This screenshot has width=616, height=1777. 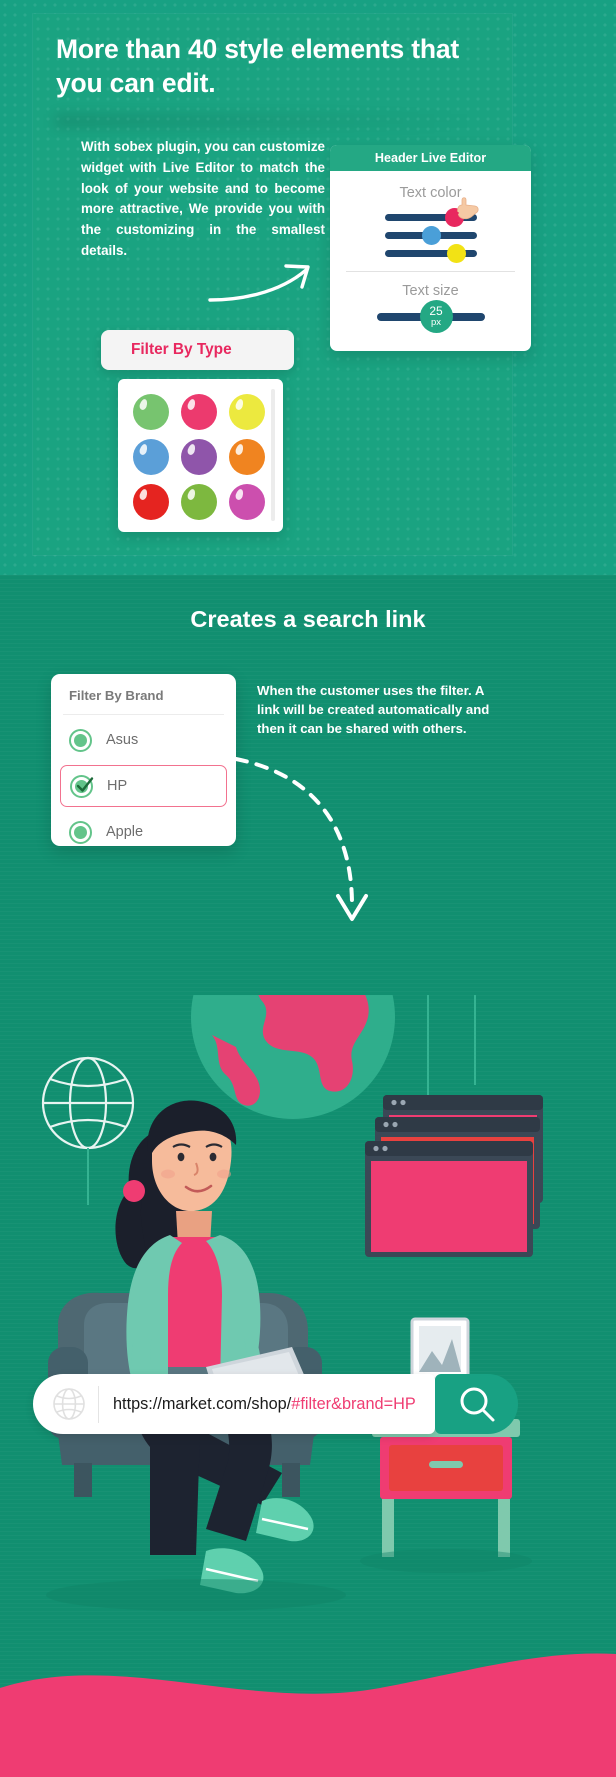 I want to click on filter-by-type-label: Filter By Type, so click(x=181, y=349).